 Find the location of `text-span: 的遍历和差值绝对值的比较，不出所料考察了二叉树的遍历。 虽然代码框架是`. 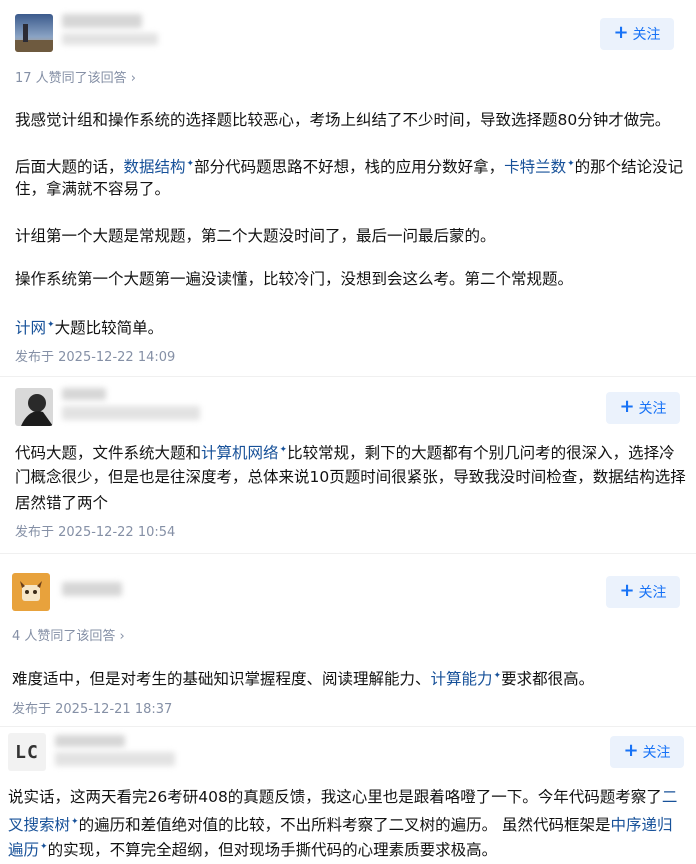

text-span: 的遍历和差值绝对值的比较，不出所料考察了二叉树的遍历。 虽然代码框架是 is located at coordinates (344, 825).